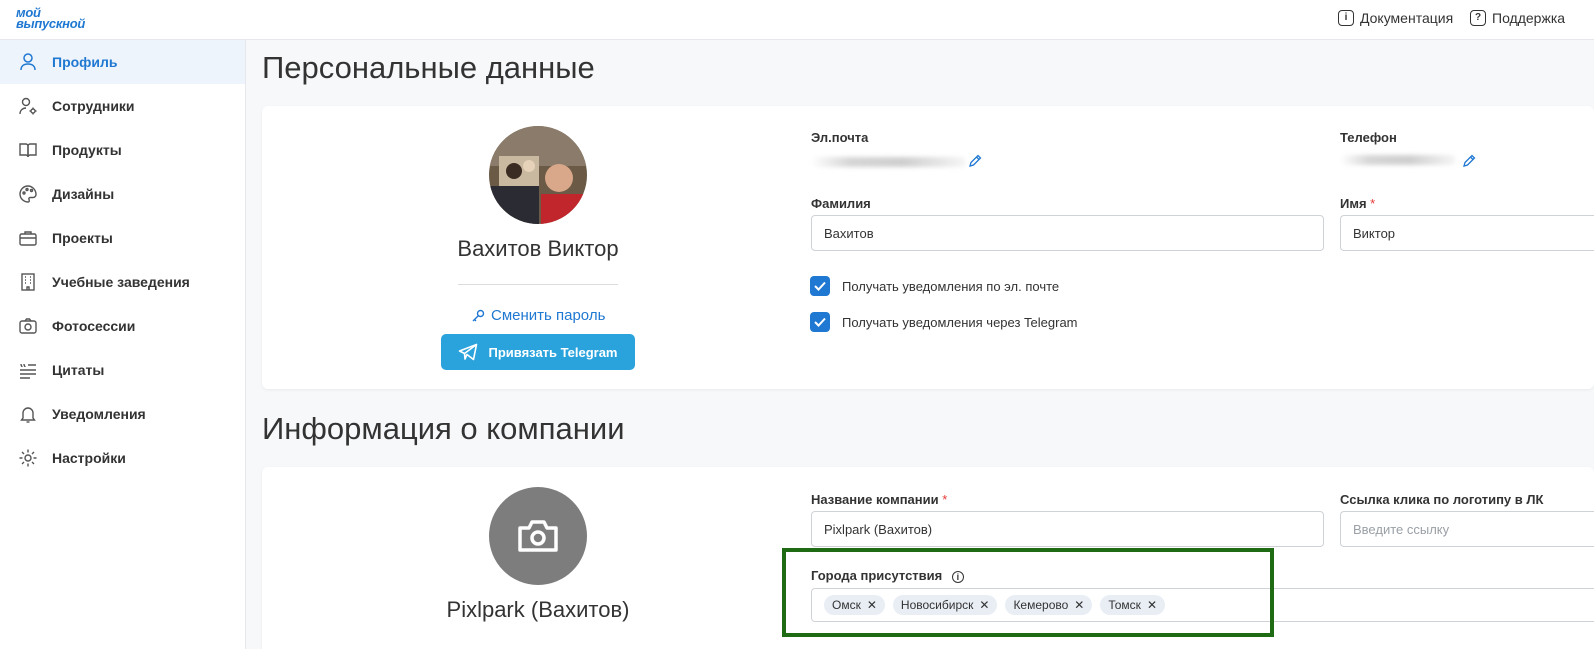 The height and width of the screenshot is (649, 1594). I want to click on telegram-icon, so click(468, 352).